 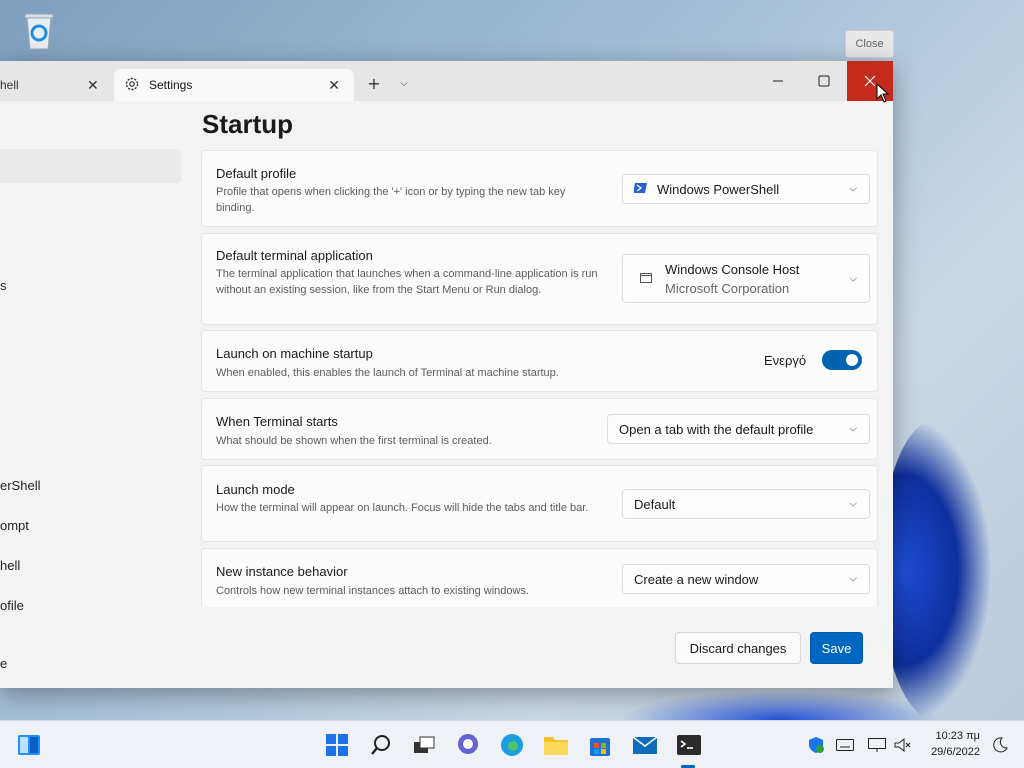 What do you see at coordinates (277, 421) in the screenshot?
I see `setting-title: When Terminal starts` at bounding box center [277, 421].